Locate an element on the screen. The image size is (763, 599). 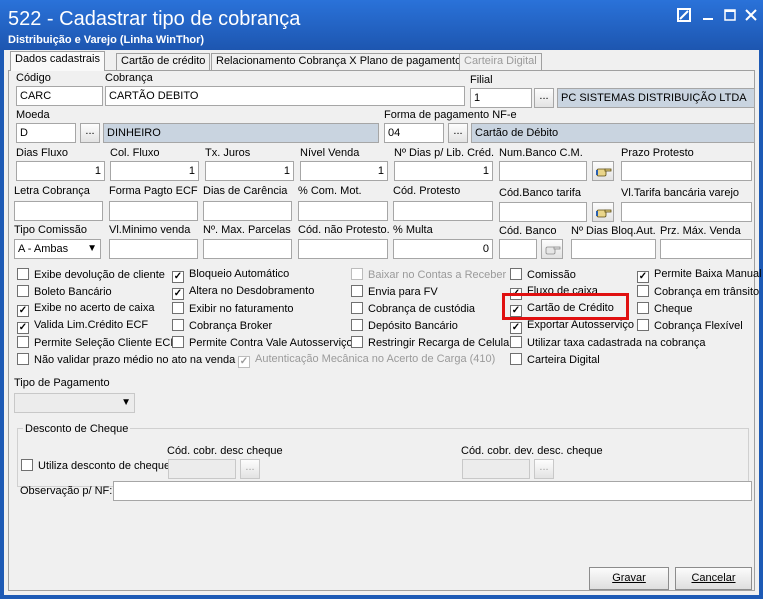
baixar-contas-receber-checkbox: Baixar no Contas a Receber is located at coordinates (428, 275).